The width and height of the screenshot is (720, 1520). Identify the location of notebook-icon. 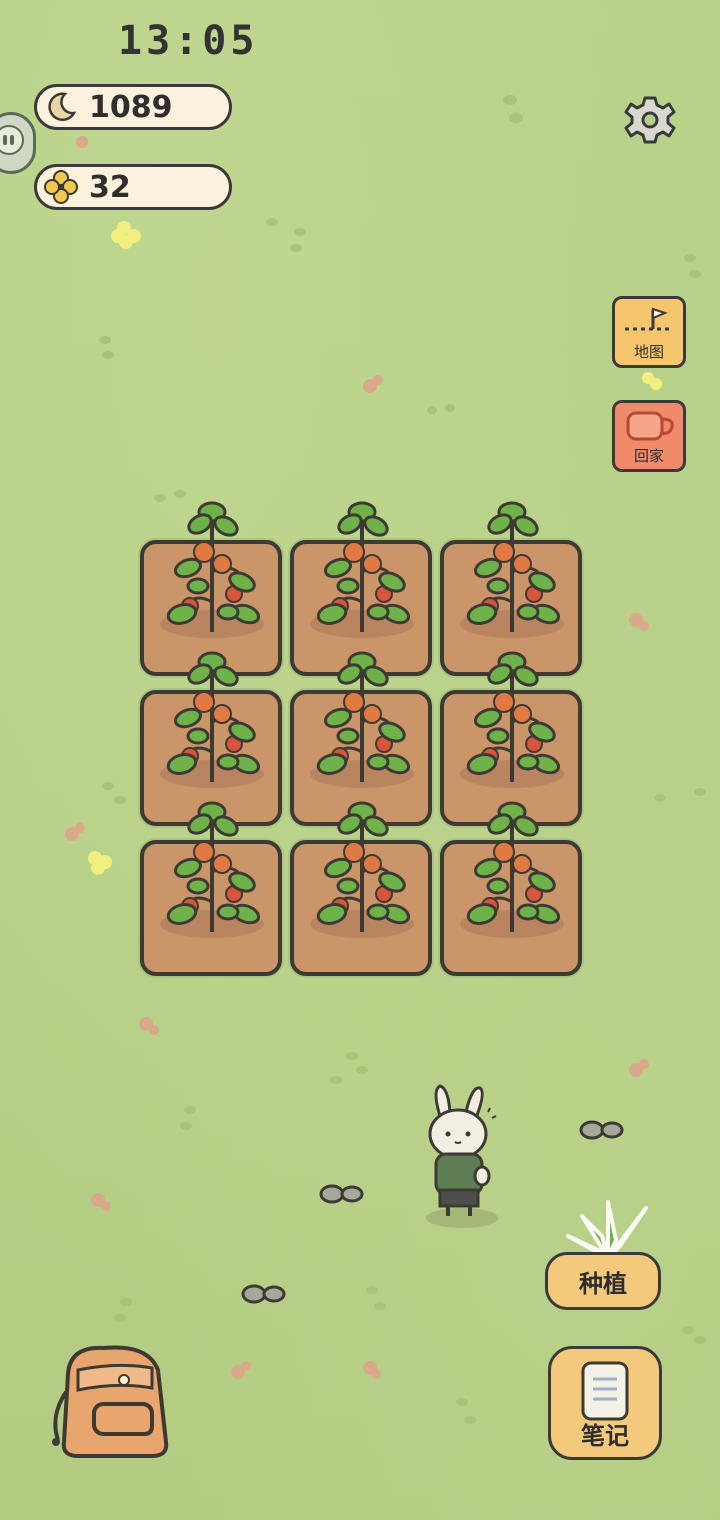
(605, 1391).